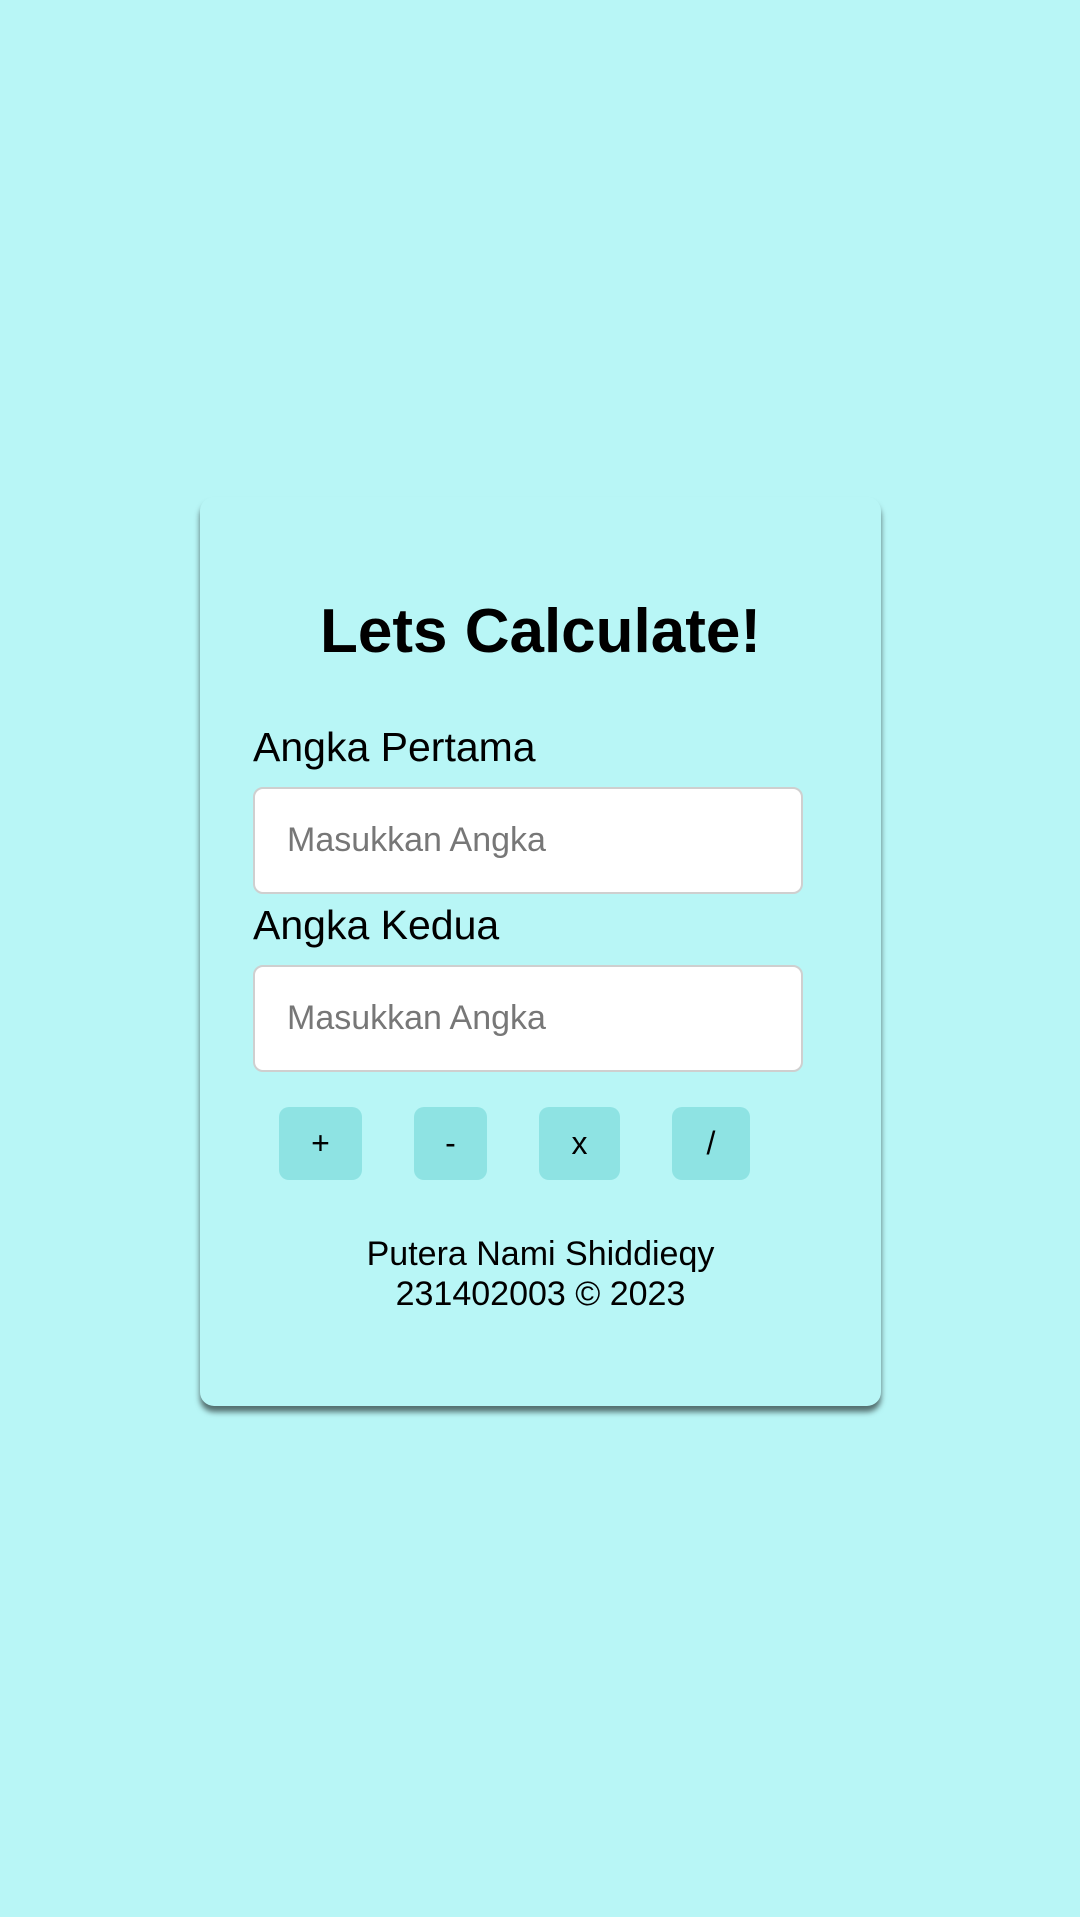 This screenshot has height=1917, width=1080. I want to click on second-number-label: Angka Kedua, so click(376, 925).